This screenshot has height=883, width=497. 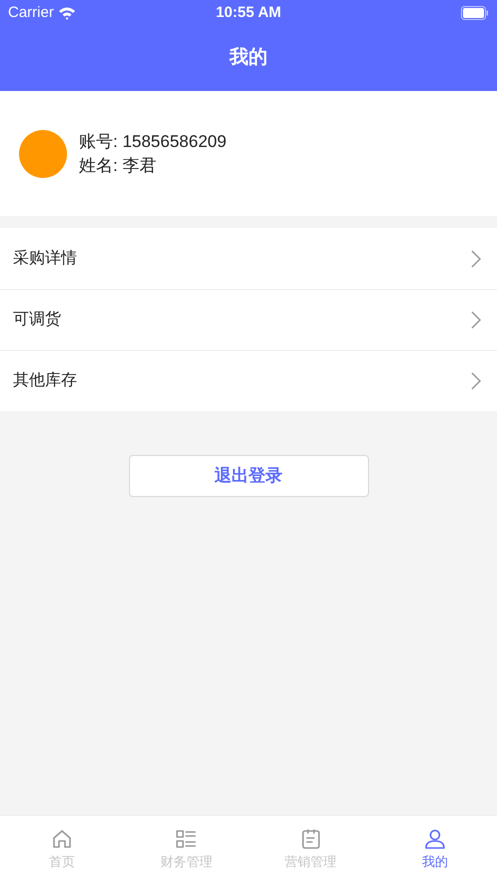 What do you see at coordinates (186, 839) in the screenshot?
I see `list-icon` at bounding box center [186, 839].